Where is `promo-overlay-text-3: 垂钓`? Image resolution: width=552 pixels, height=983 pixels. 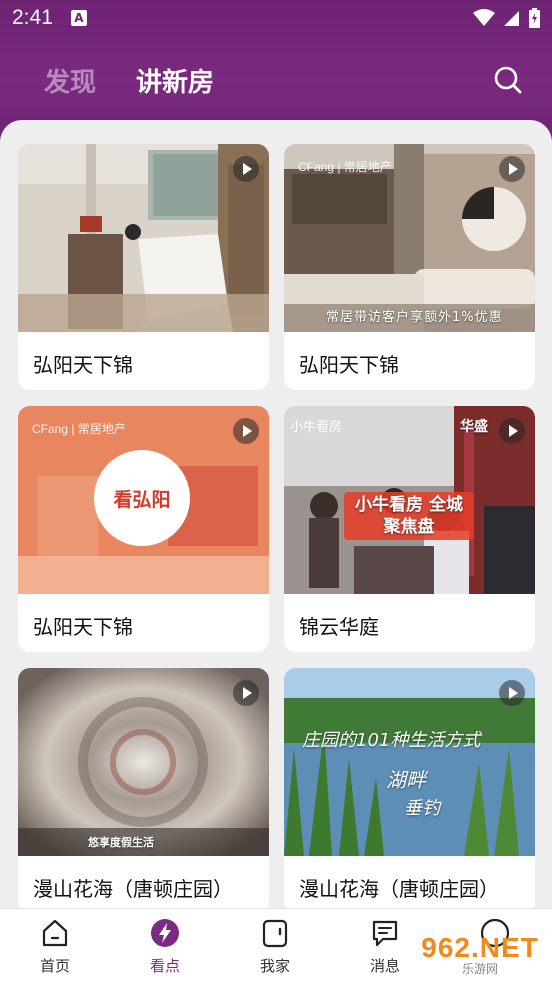
promo-overlay-text-3: 垂钓 is located at coordinates (422, 808).